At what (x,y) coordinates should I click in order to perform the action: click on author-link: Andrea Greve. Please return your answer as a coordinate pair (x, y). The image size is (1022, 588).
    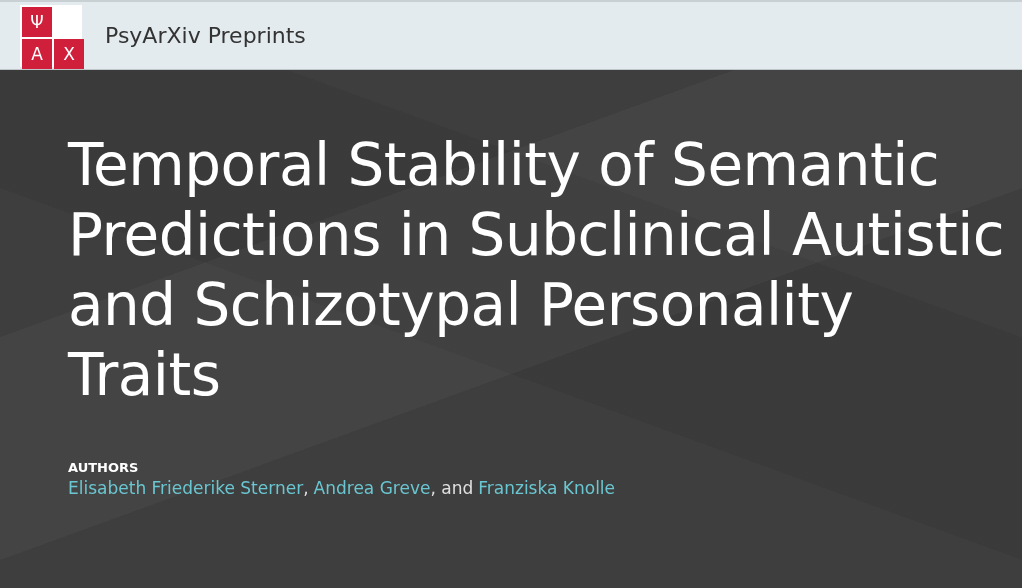
    Looking at the image, I should click on (372, 488).